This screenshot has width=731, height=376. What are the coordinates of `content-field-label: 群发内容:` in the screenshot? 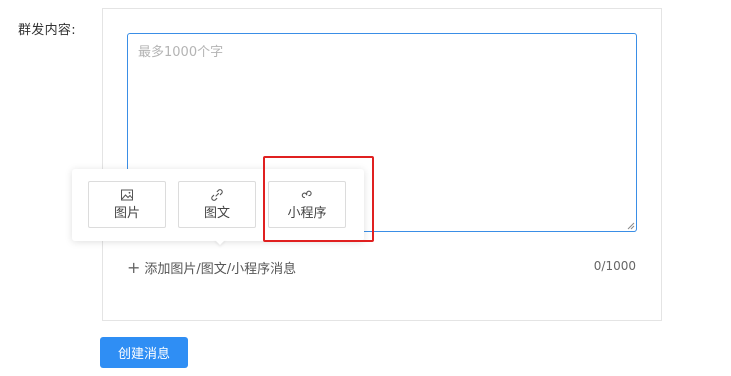 It's located at (47, 30).